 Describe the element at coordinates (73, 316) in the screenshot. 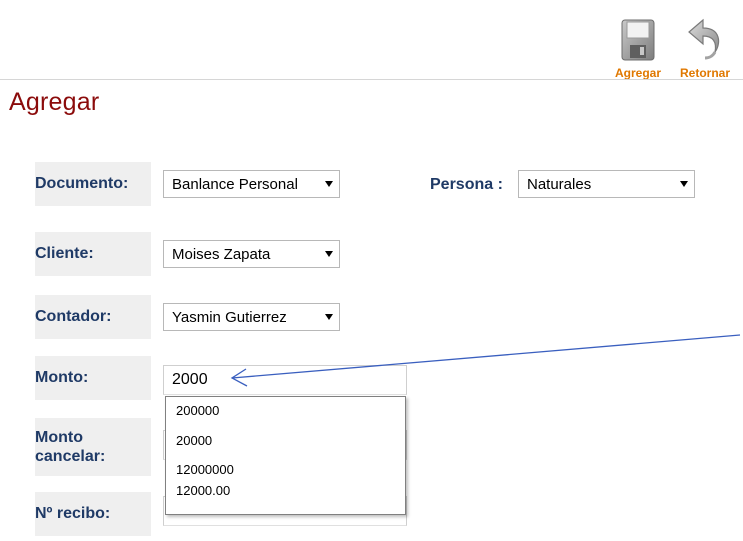

I see `contador-label: Contador:` at that location.